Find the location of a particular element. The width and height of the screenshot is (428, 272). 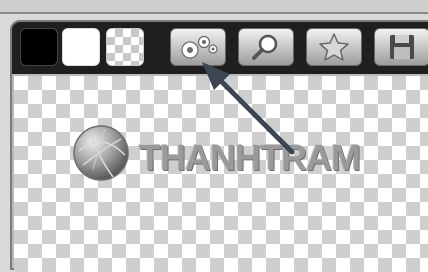

favorite-button is located at coordinates (334, 47).